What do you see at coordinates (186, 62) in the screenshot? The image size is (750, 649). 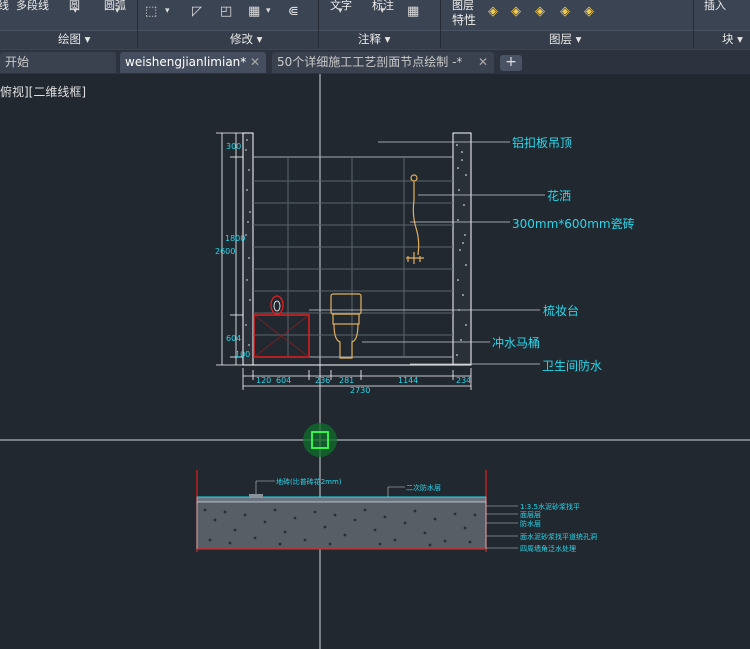 I see `tab-label: weishengjianlimian*` at bounding box center [186, 62].